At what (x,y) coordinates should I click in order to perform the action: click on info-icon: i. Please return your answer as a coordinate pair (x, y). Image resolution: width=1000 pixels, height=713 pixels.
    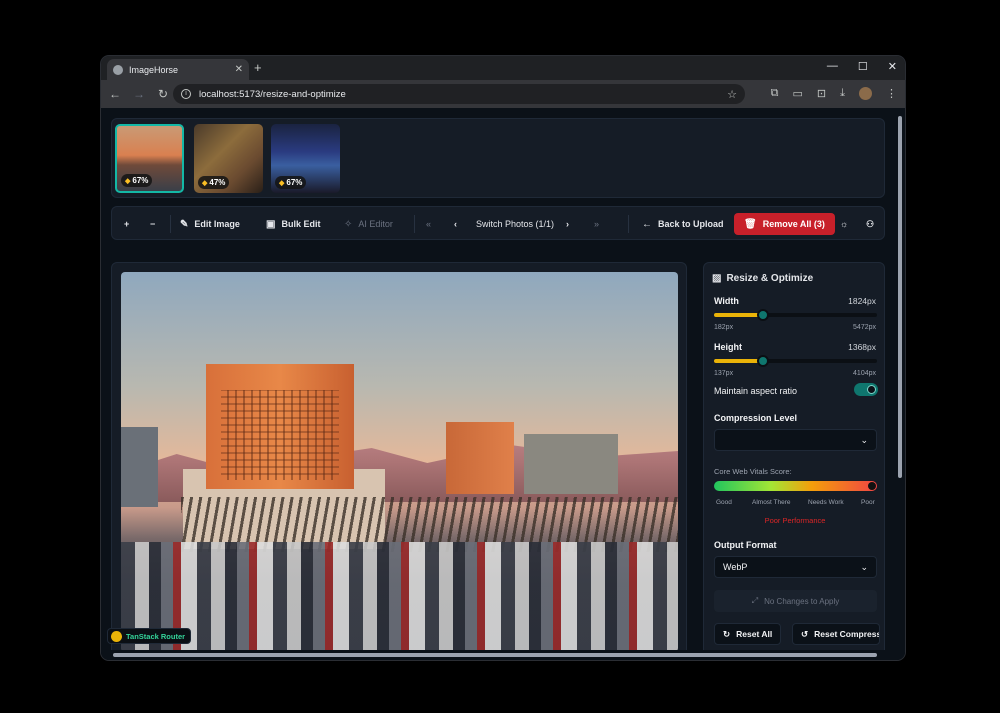
    Looking at the image, I should click on (186, 94).